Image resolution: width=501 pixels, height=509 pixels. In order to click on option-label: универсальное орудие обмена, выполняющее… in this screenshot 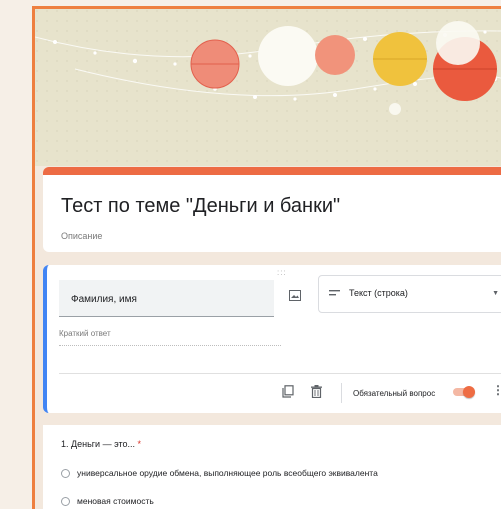, I will do `click(227, 473)`.